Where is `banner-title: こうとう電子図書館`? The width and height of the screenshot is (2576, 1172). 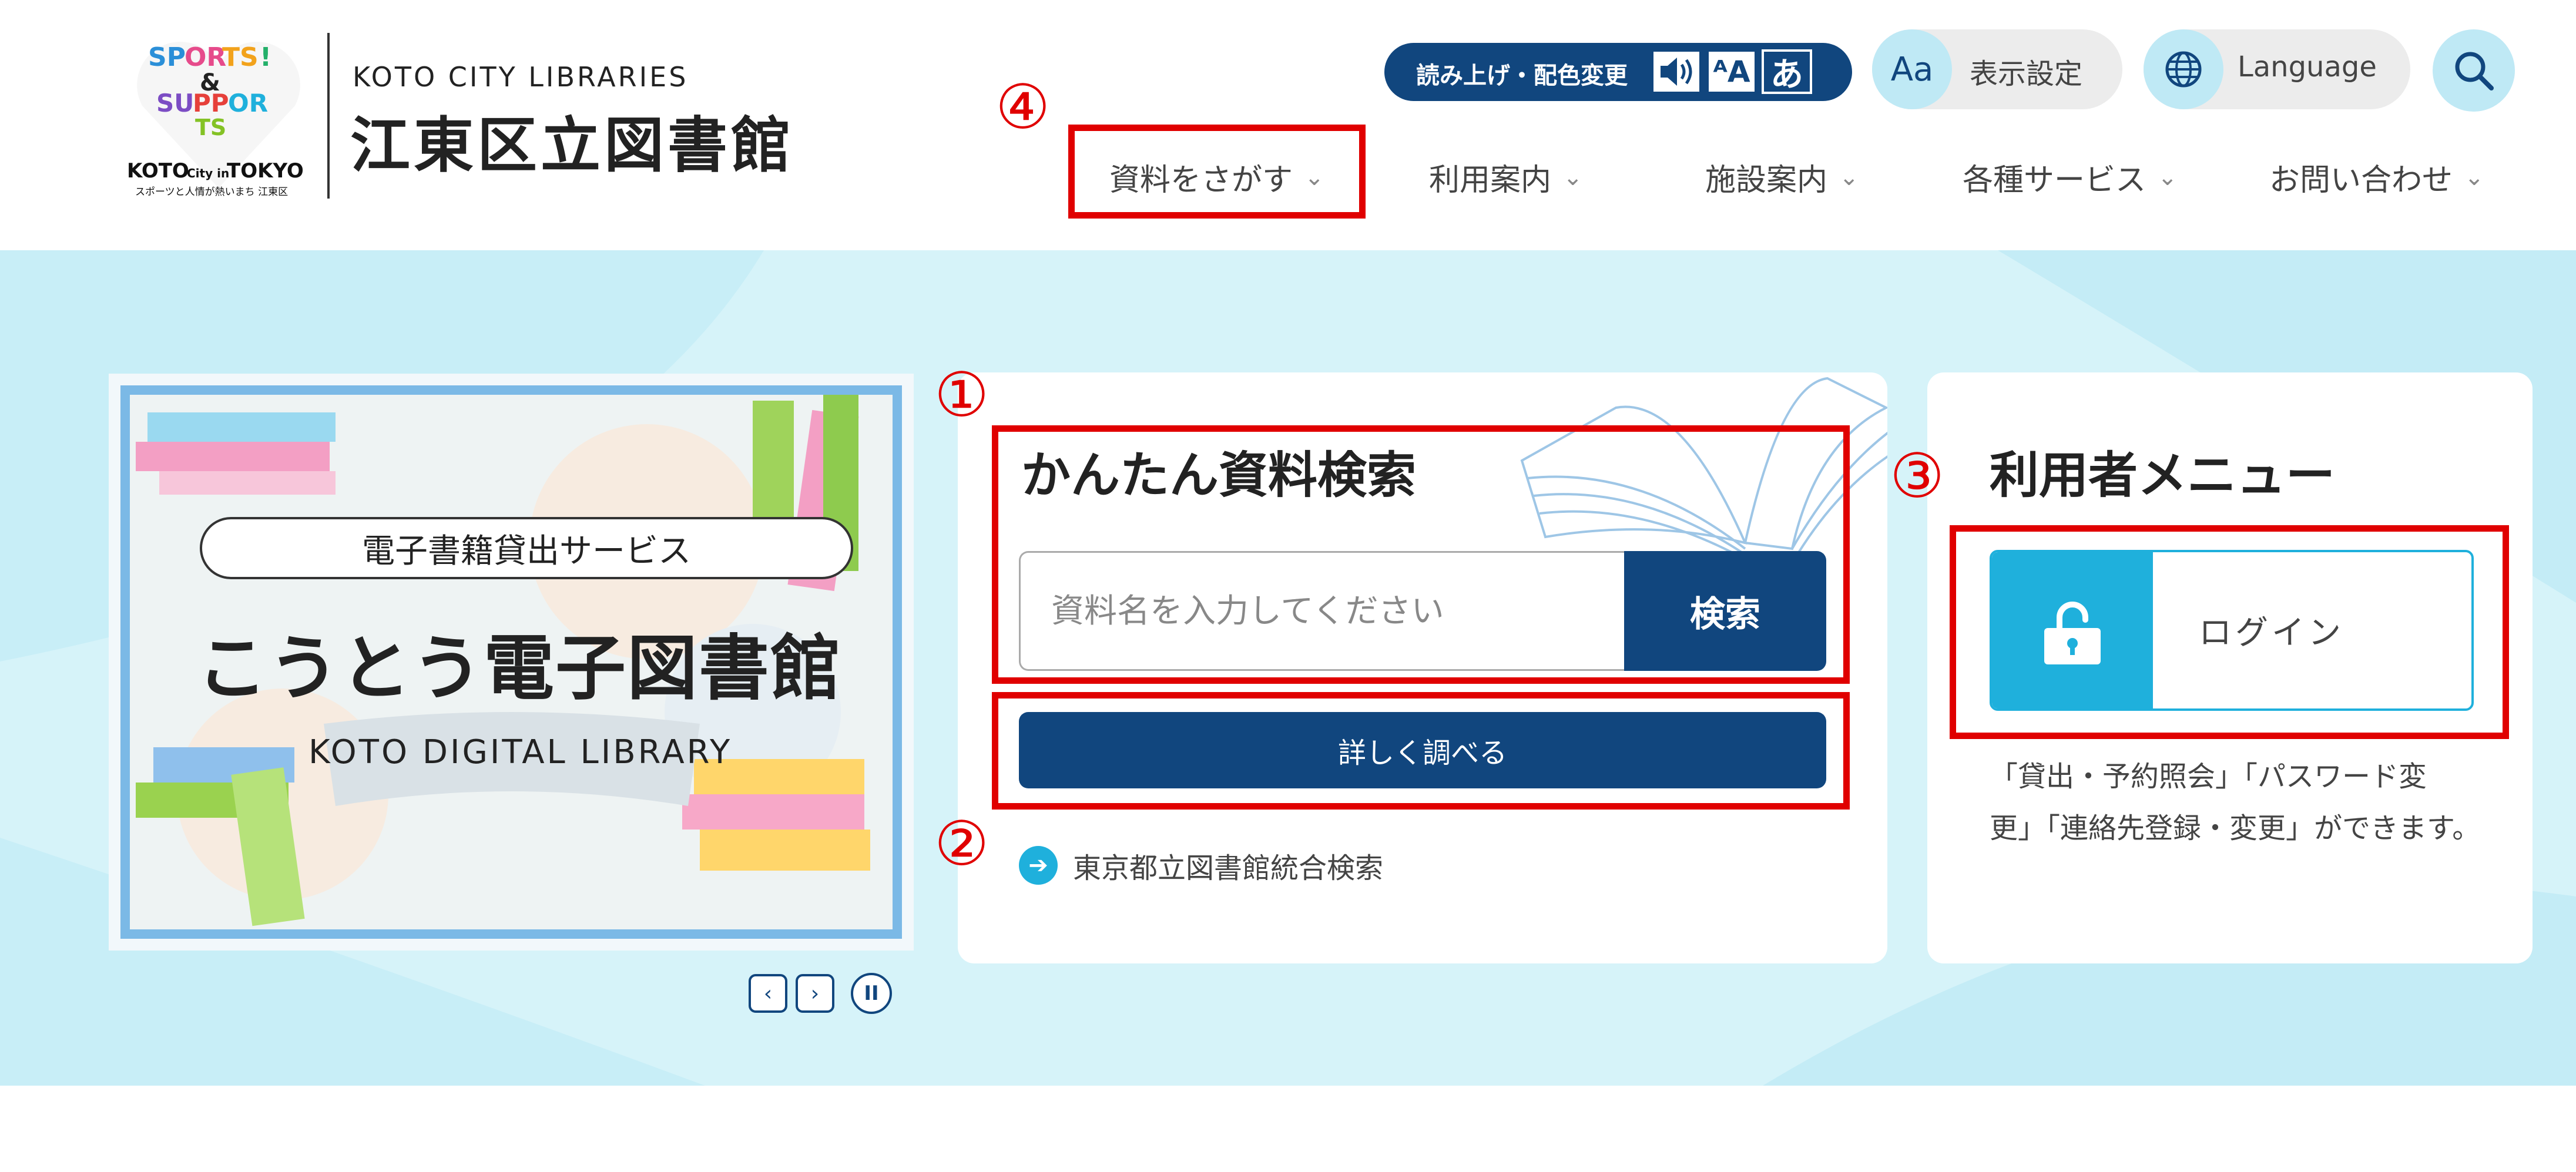
banner-title: こうとう電子図書館 is located at coordinates (519, 669).